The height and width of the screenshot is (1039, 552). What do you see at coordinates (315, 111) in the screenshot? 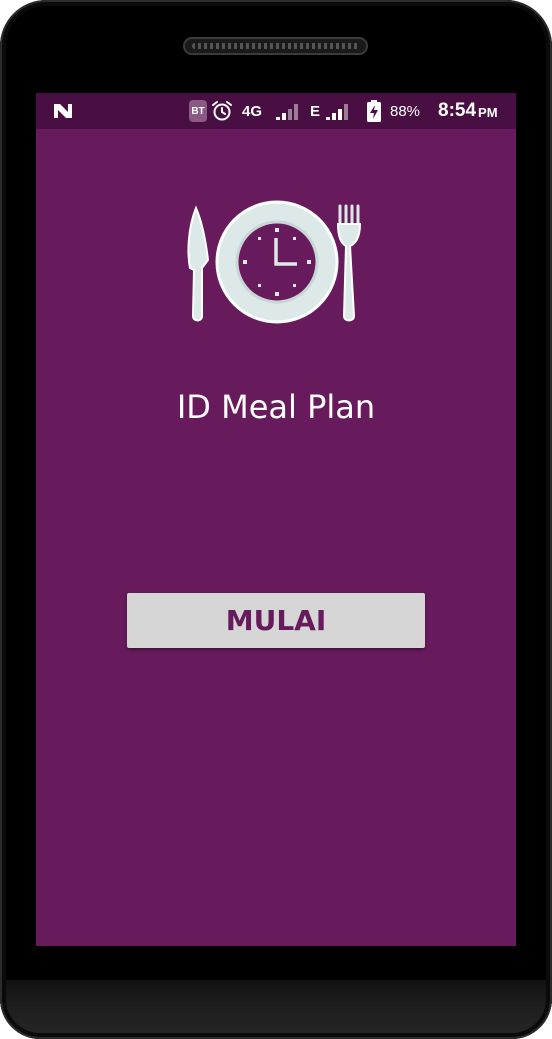
I see `network-e-label: E` at bounding box center [315, 111].